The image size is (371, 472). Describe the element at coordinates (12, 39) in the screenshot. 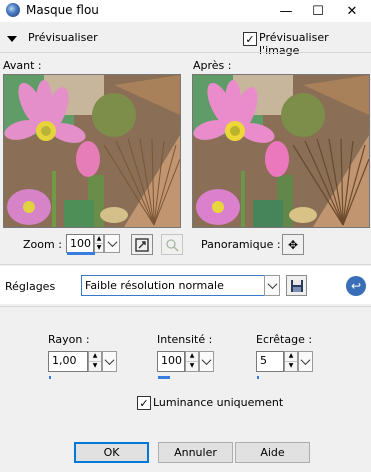

I see `triangle-down-icon` at that location.